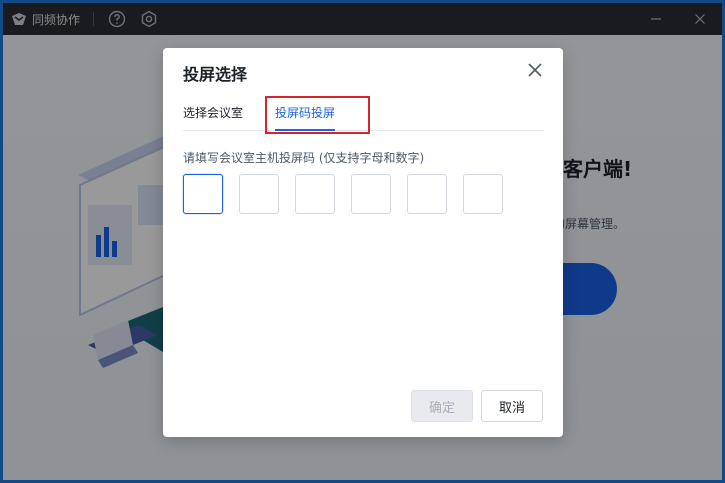 This screenshot has height=483, width=725. Describe the element at coordinates (512, 406) in the screenshot. I see `cancel-button: 取消` at that location.